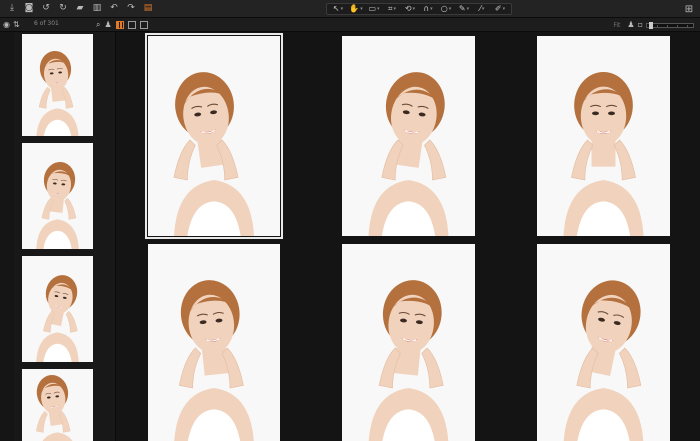  Describe the element at coordinates (651, 25) in the screenshot. I see `slider-knob` at that location.